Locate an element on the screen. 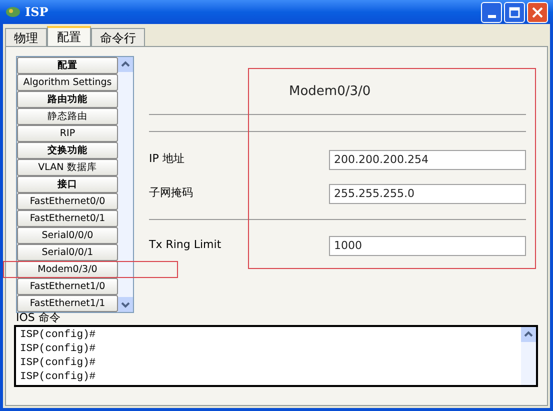 Image resolution: width=553 pixels, height=411 pixels. close-button is located at coordinates (537, 12).